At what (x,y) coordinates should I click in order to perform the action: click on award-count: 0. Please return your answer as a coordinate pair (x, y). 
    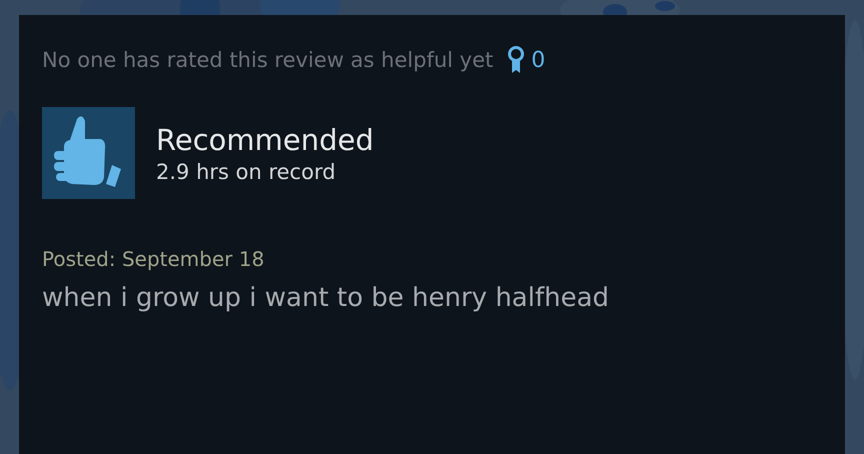
    Looking at the image, I should click on (538, 60).